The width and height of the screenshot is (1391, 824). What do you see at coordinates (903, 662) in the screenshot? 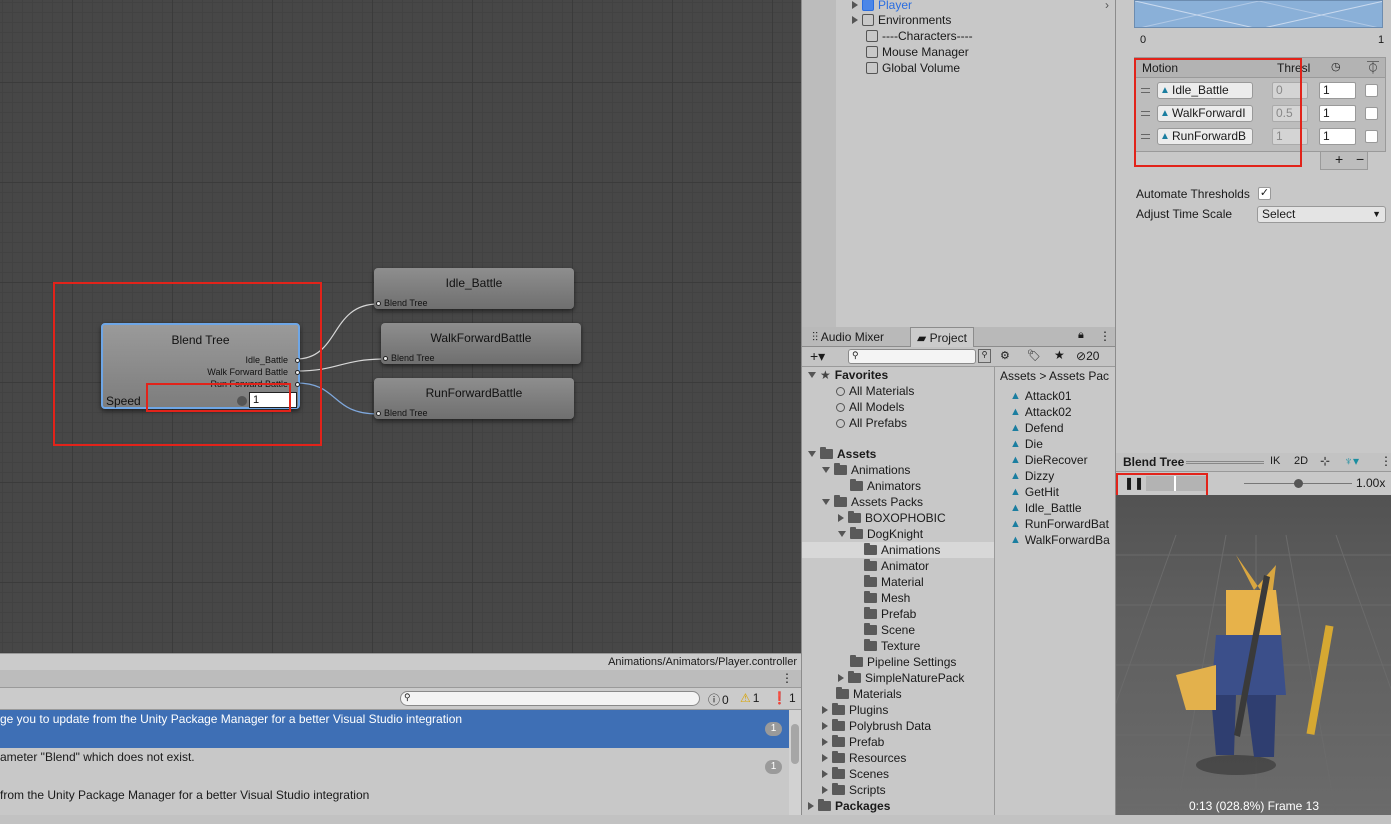
I see `tree-pipeline-settings: Pipeline Settings` at bounding box center [903, 662].